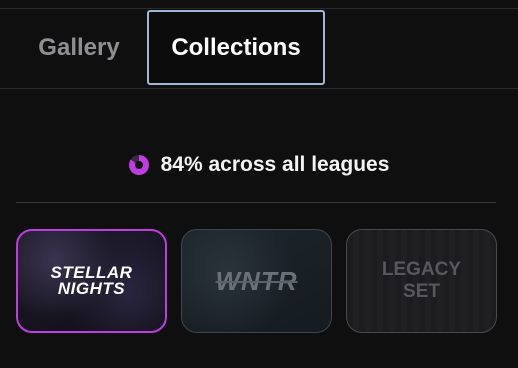  I want to click on completion-summary: 84% across all leagues, so click(259, 165).